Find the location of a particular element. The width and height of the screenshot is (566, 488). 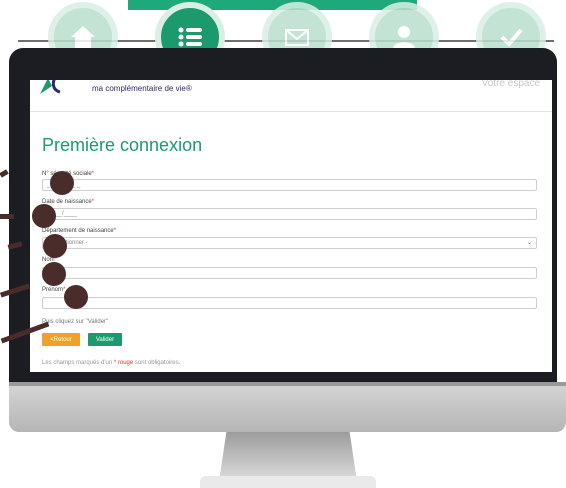

submit-button: Valider is located at coordinates (105, 339).